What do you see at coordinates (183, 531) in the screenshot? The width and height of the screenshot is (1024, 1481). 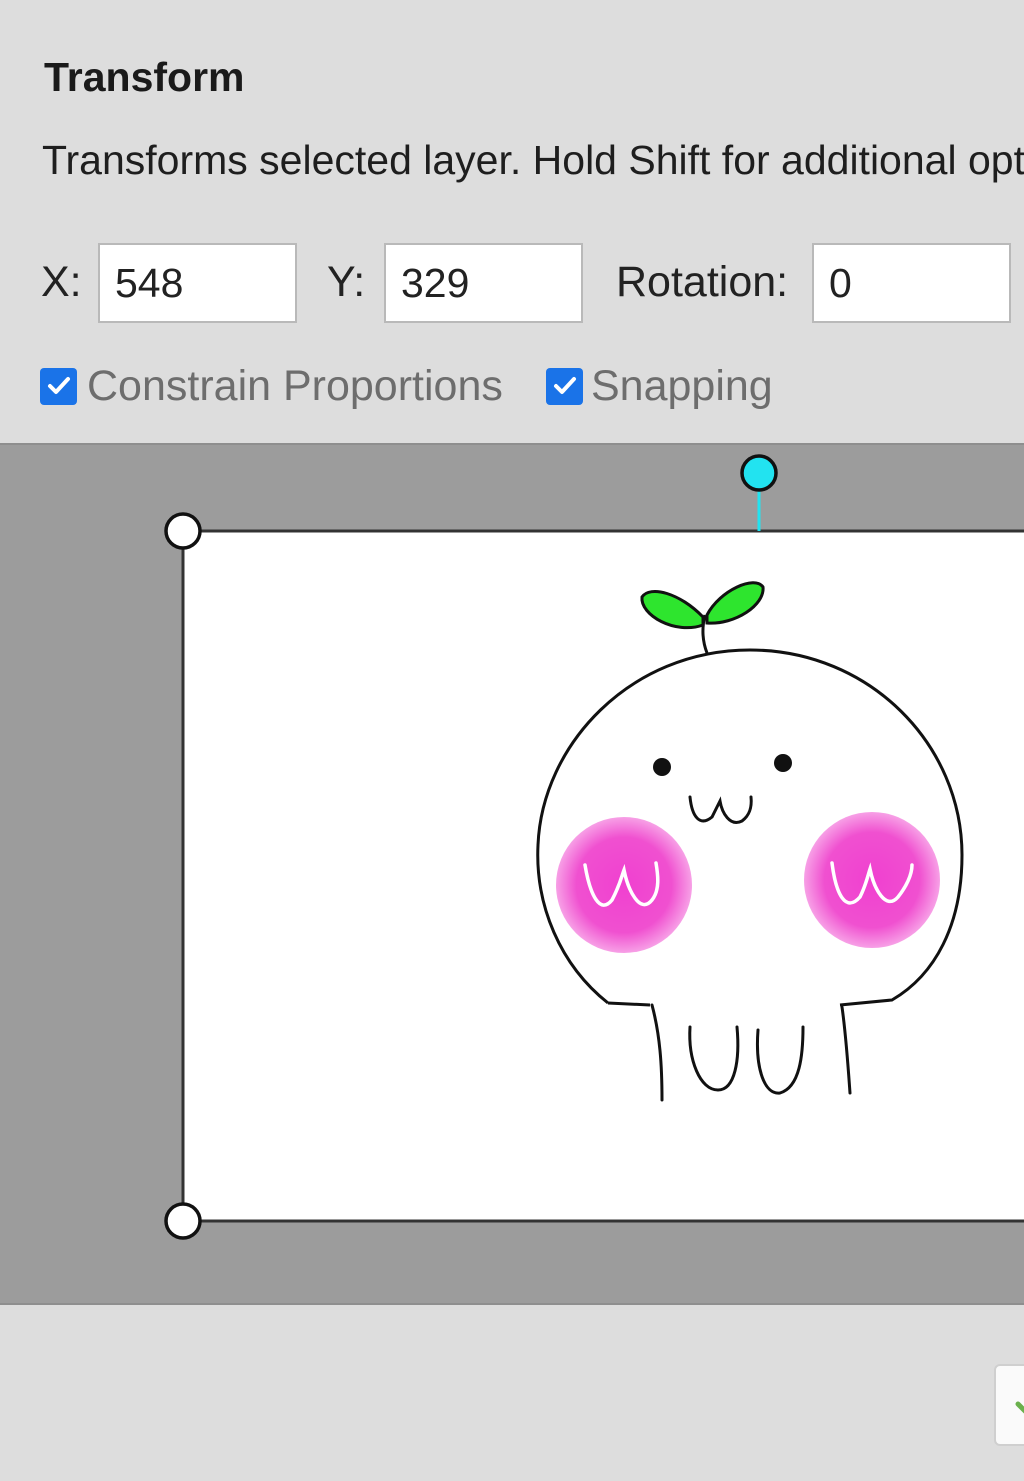 I see `corner-handle-top-left` at bounding box center [183, 531].